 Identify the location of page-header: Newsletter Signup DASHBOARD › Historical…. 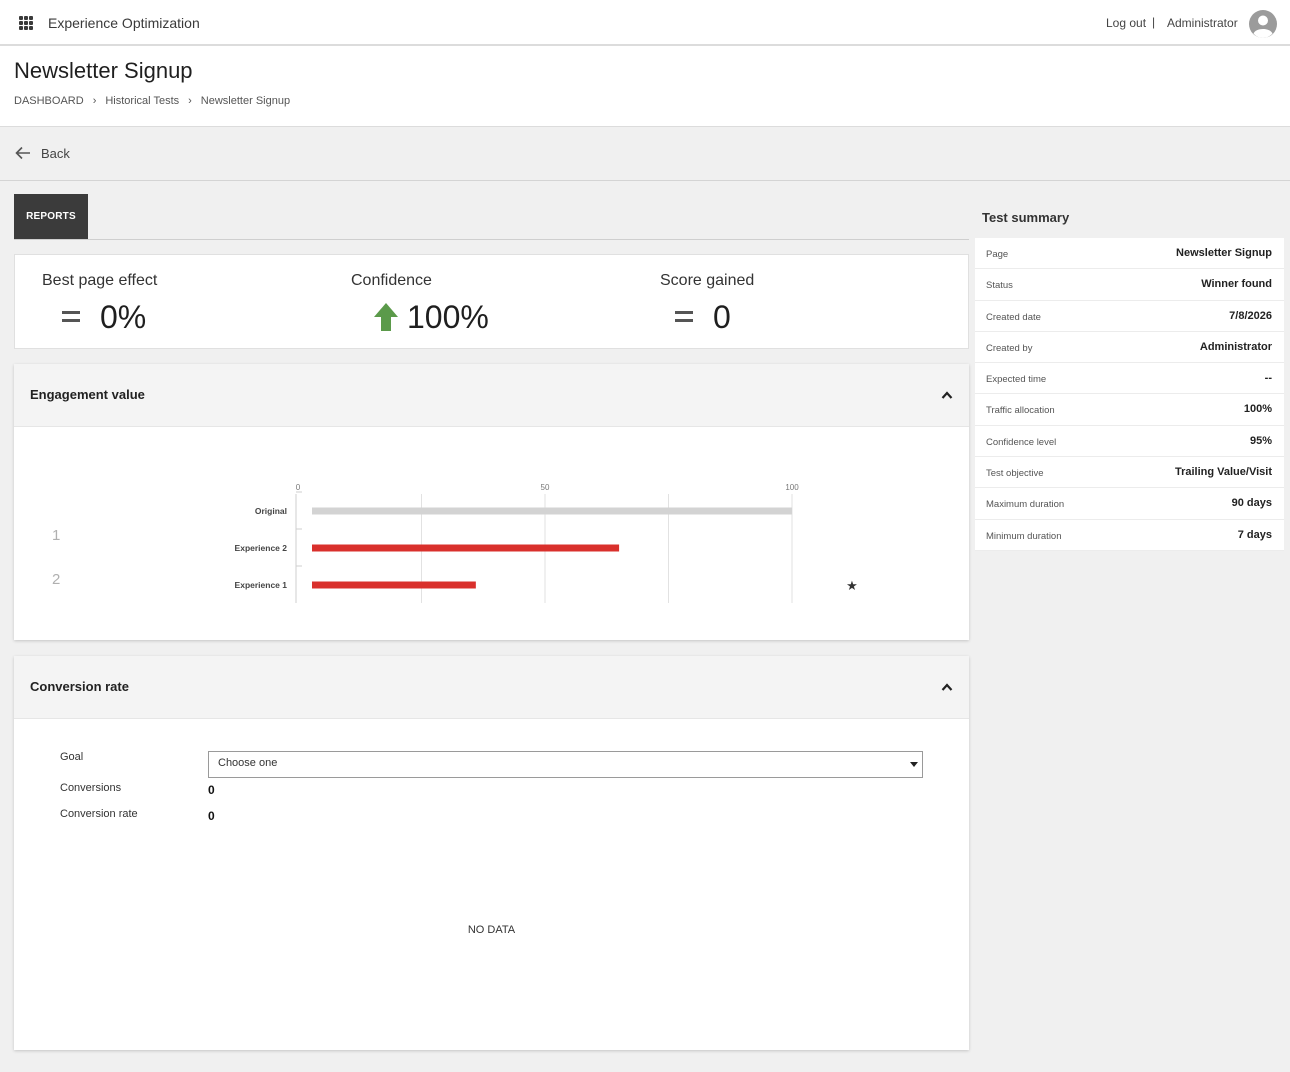
(645, 86).